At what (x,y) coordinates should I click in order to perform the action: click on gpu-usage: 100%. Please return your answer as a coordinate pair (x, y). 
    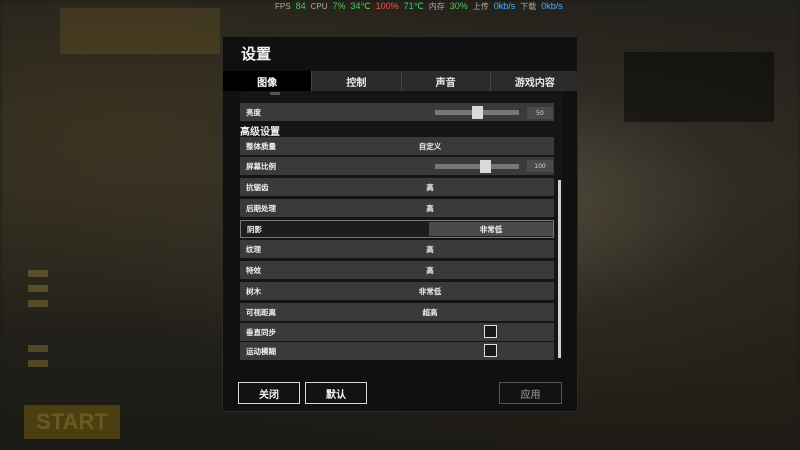
    Looking at the image, I should click on (387, 6).